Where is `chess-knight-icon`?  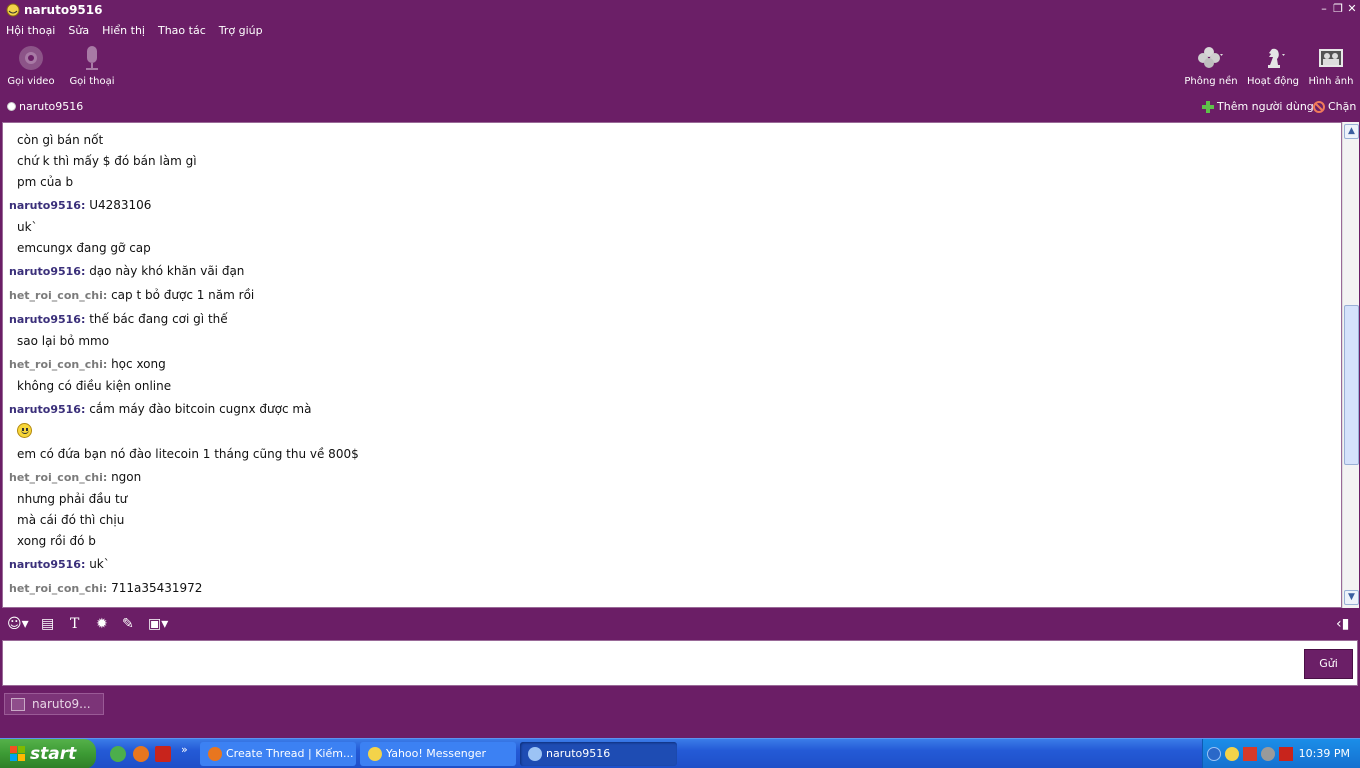
chess-knight-icon is located at coordinates (1276, 58).